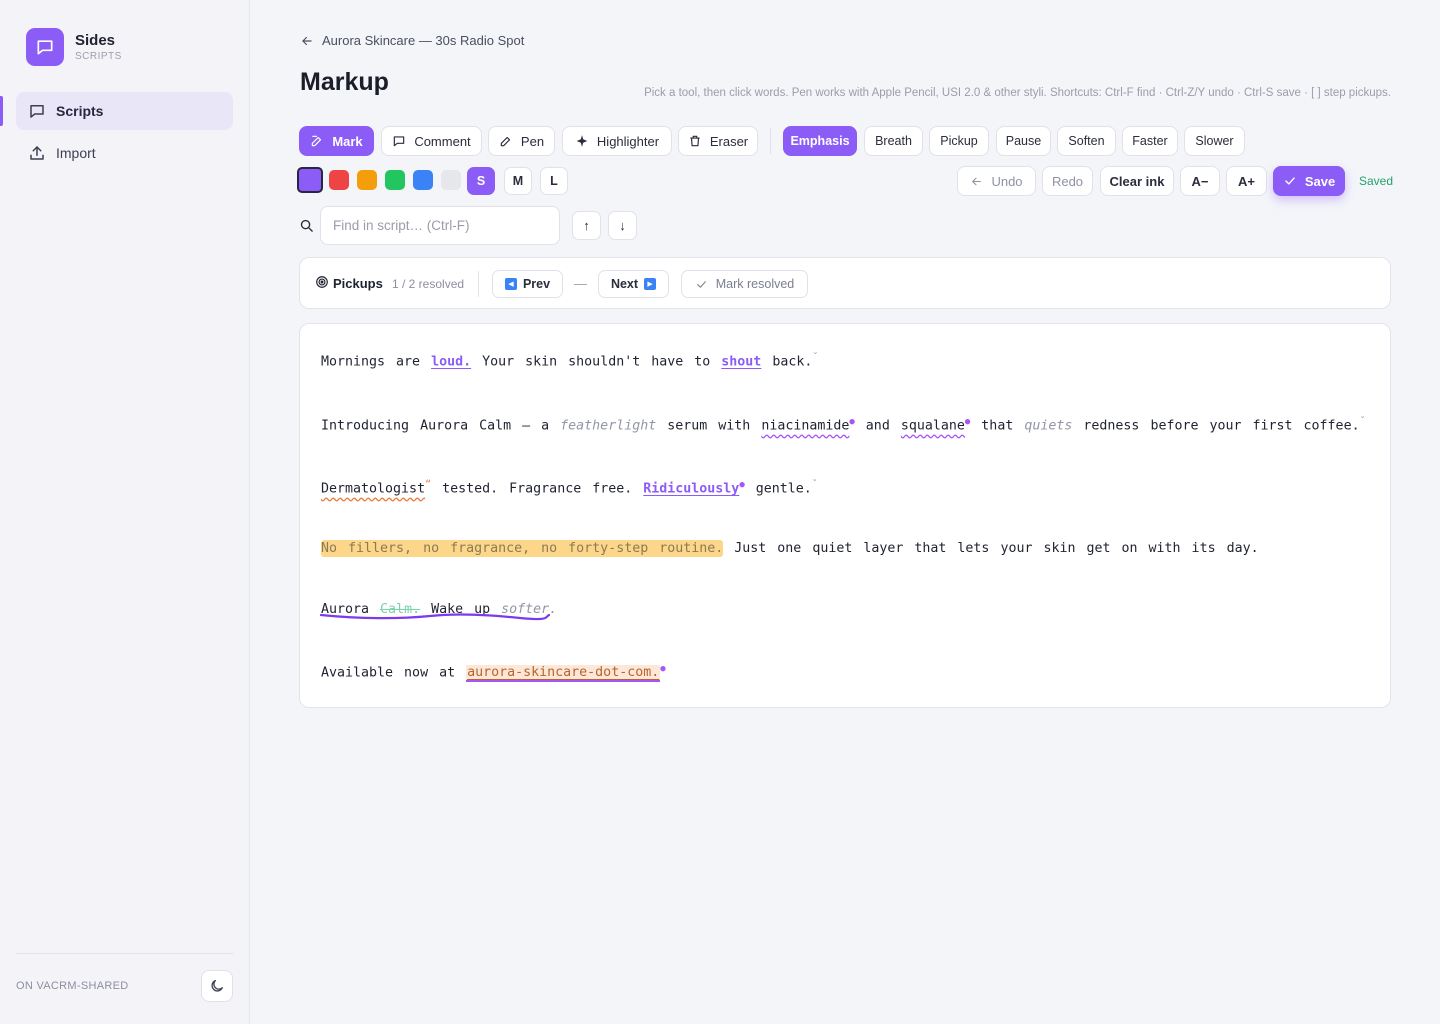  Describe the element at coordinates (395, 180) in the screenshot. I see `color-swatch-green` at that location.